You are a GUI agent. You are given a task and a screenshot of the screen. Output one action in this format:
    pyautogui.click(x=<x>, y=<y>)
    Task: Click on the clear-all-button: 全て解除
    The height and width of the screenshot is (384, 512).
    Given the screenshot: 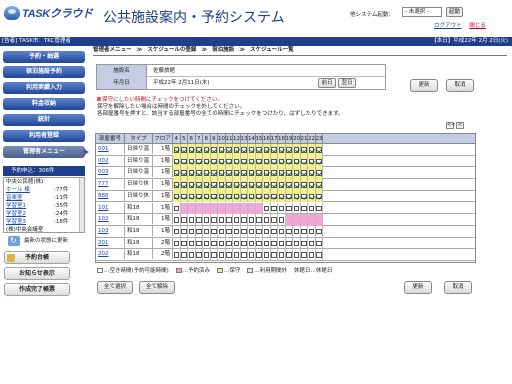 What is the action you would take?
    pyautogui.click(x=157, y=287)
    